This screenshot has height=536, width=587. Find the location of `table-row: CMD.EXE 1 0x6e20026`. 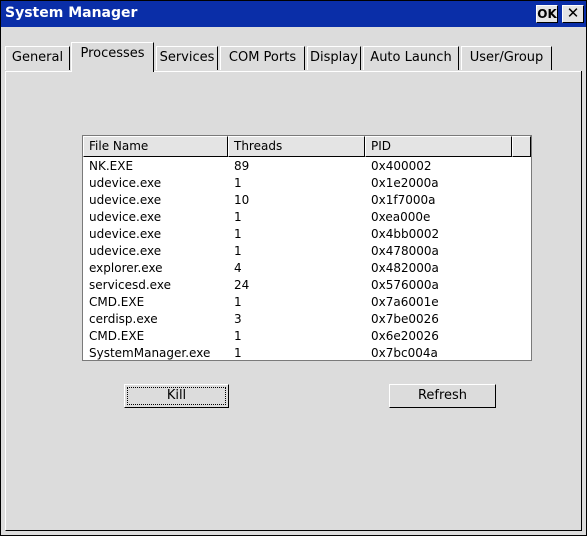

table-row: CMD.EXE 1 0x6e20026 is located at coordinates (307, 336).